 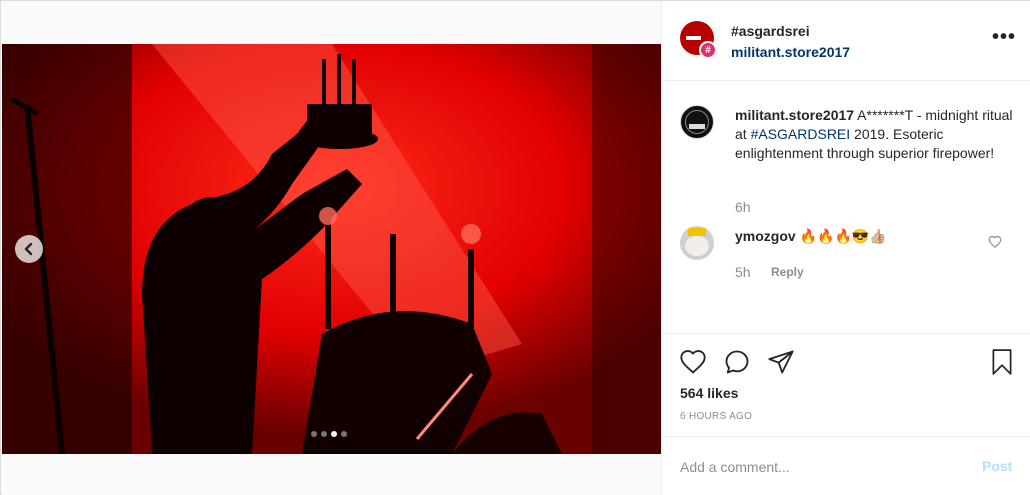 I want to click on post-header: # #asgardsrei militant.store2017 •••, so click(x=846, y=41).